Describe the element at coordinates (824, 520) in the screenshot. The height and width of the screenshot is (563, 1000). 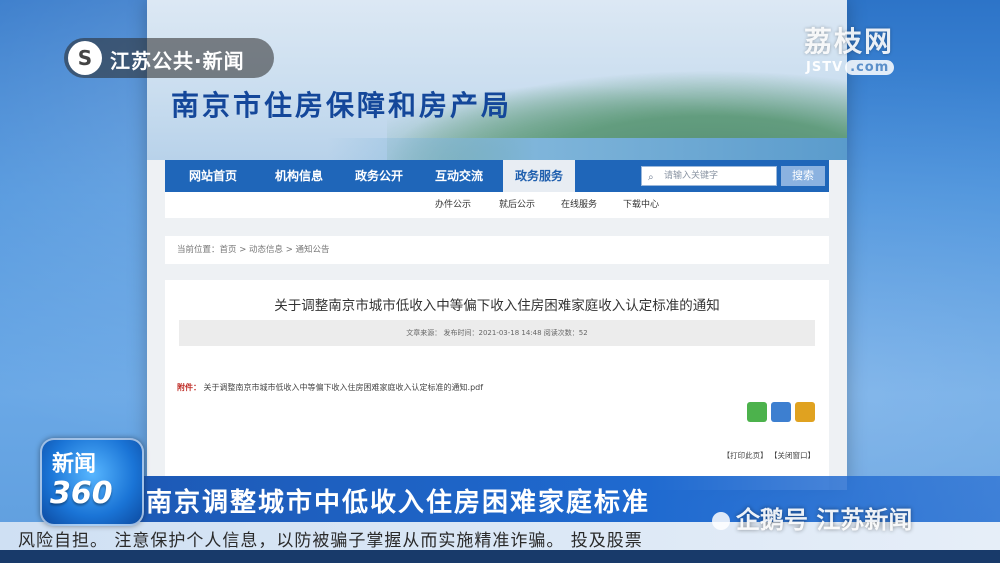
I see `author-watermark-text: 企鹅号 江苏新闻` at that location.